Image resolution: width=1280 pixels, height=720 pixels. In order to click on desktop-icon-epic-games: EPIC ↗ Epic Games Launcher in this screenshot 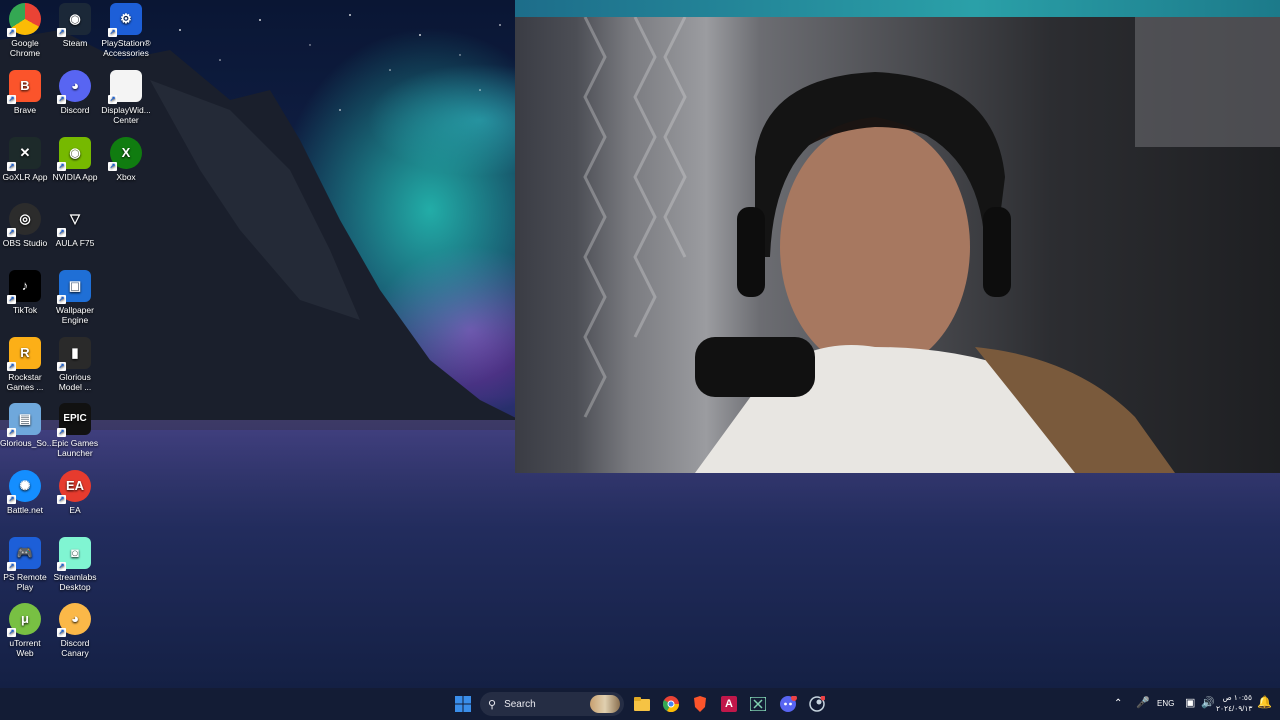, I will do `click(75, 430)`.